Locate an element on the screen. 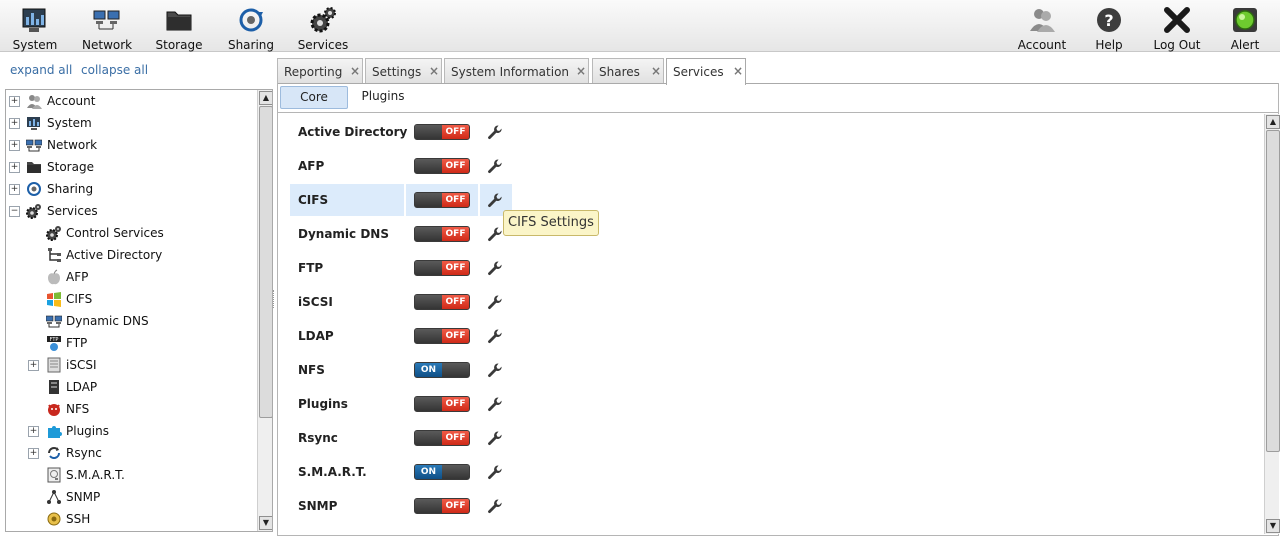 Image resolution: width=1280 pixels, height=536 pixels. network-button: Network is located at coordinates (107, 28).